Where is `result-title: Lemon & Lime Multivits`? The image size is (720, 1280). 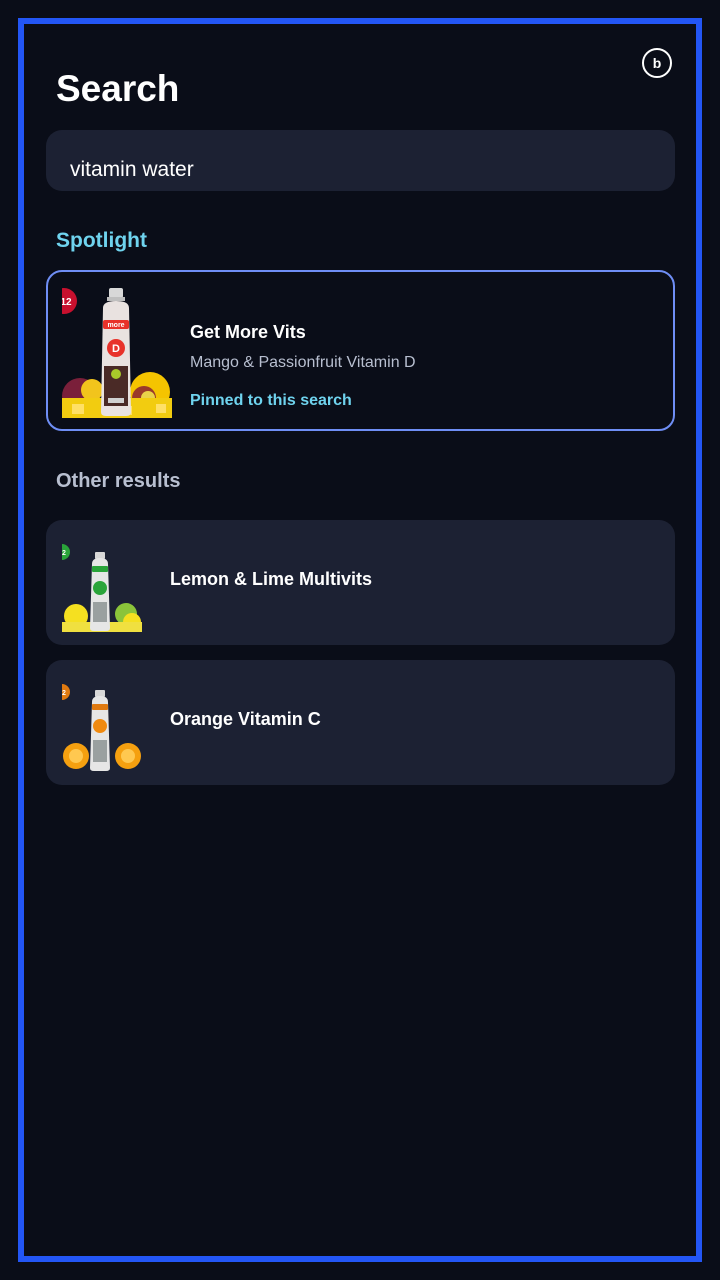 result-title: Lemon & Lime Multivits is located at coordinates (271, 579).